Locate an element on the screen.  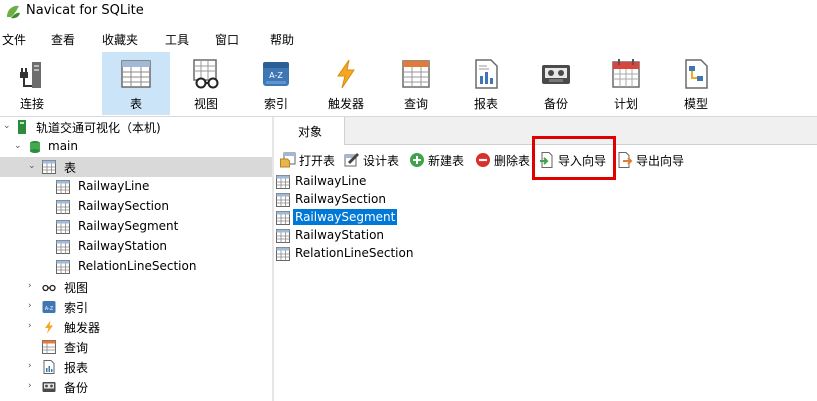
report-icon is located at coordinates (486, 74).